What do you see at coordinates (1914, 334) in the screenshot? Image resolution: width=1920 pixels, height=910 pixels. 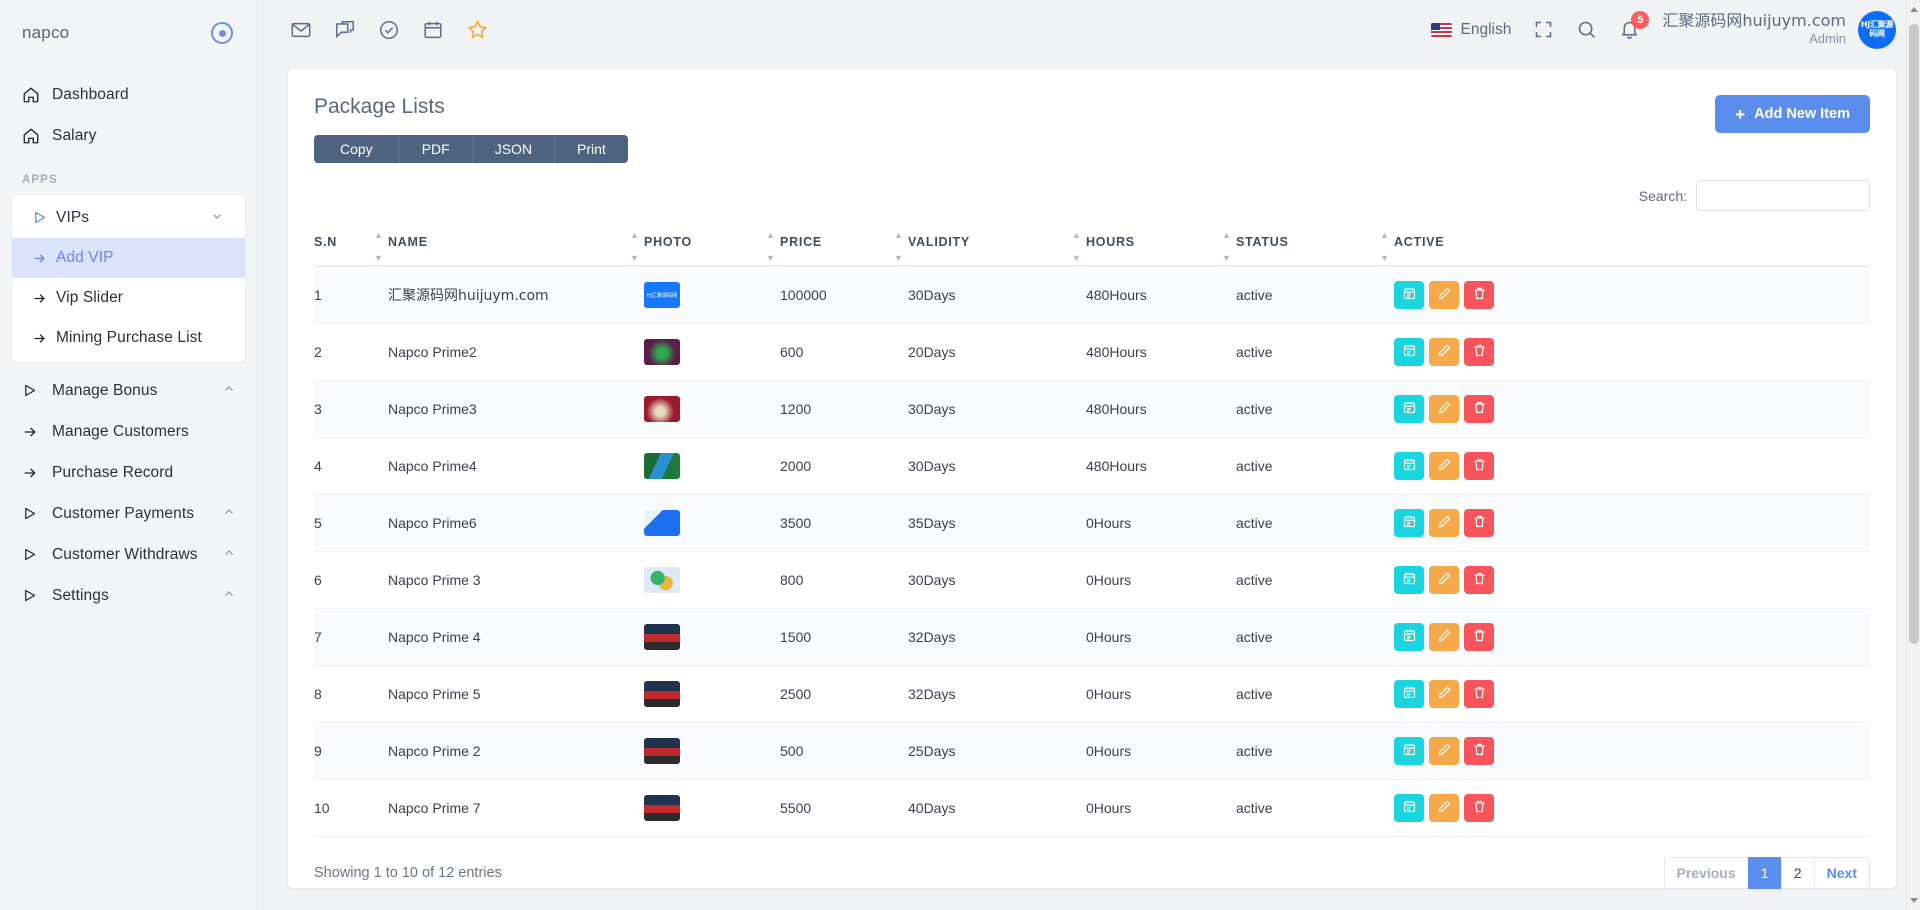 I see `scrollbar-thumb` at bounding box center [1914, 334].